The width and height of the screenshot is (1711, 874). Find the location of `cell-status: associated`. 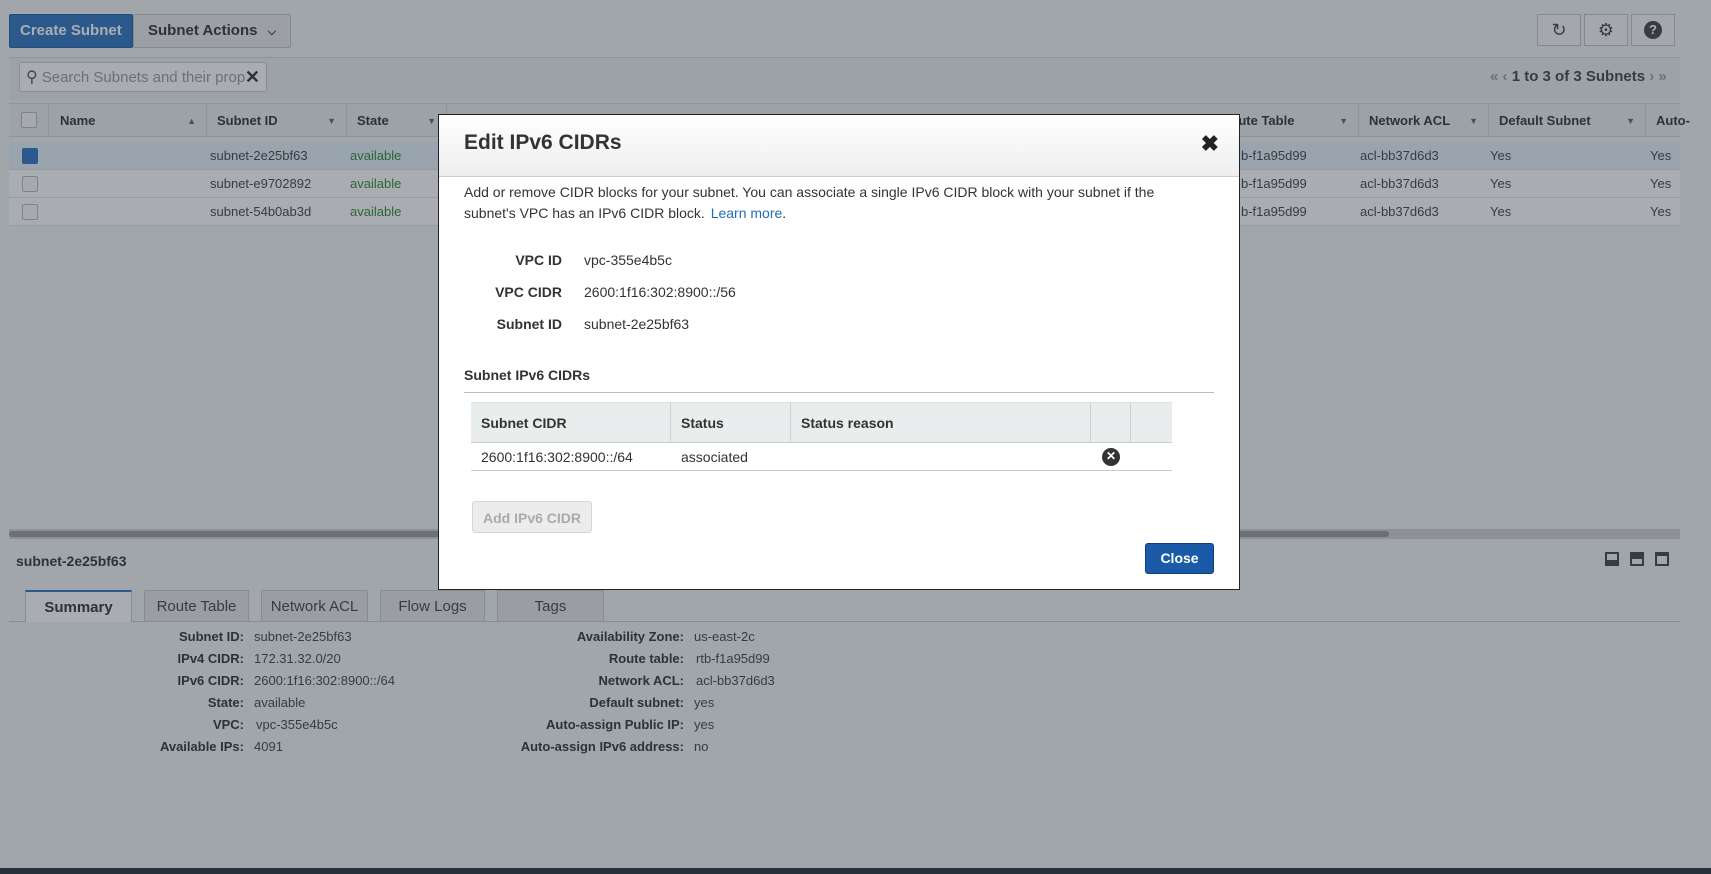

cell-status: associated is located at coordinates (714, 457).